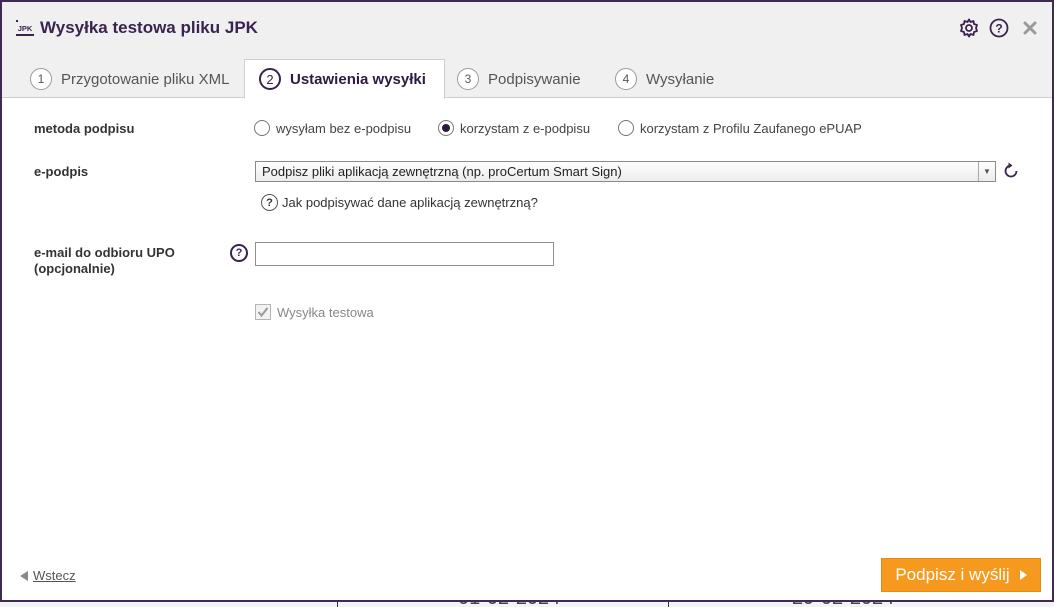  Describe the element at coordinates (751, 128) in the screenshot. I see `radio-label: korzystam z Profilu Zaufanego ePUAP` at that location.